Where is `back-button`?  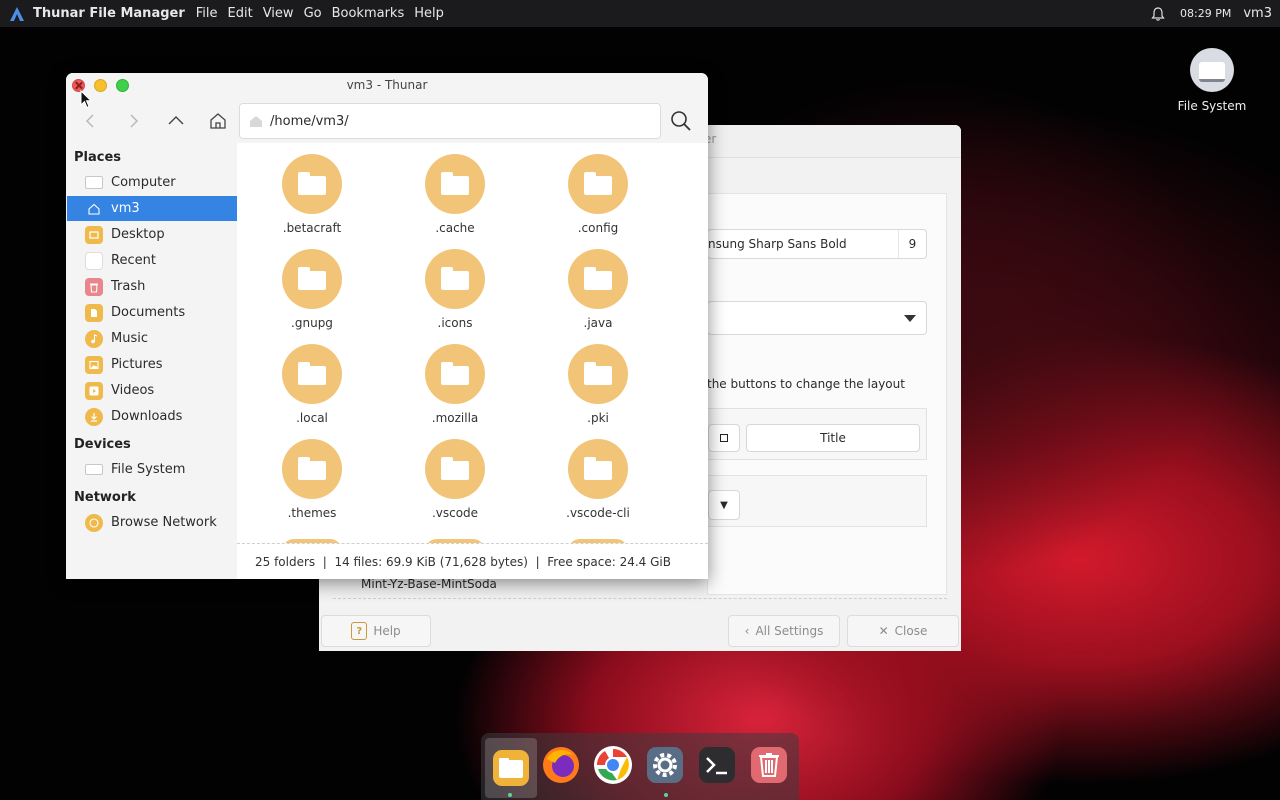
back-button is located at coordinates (91, 121).